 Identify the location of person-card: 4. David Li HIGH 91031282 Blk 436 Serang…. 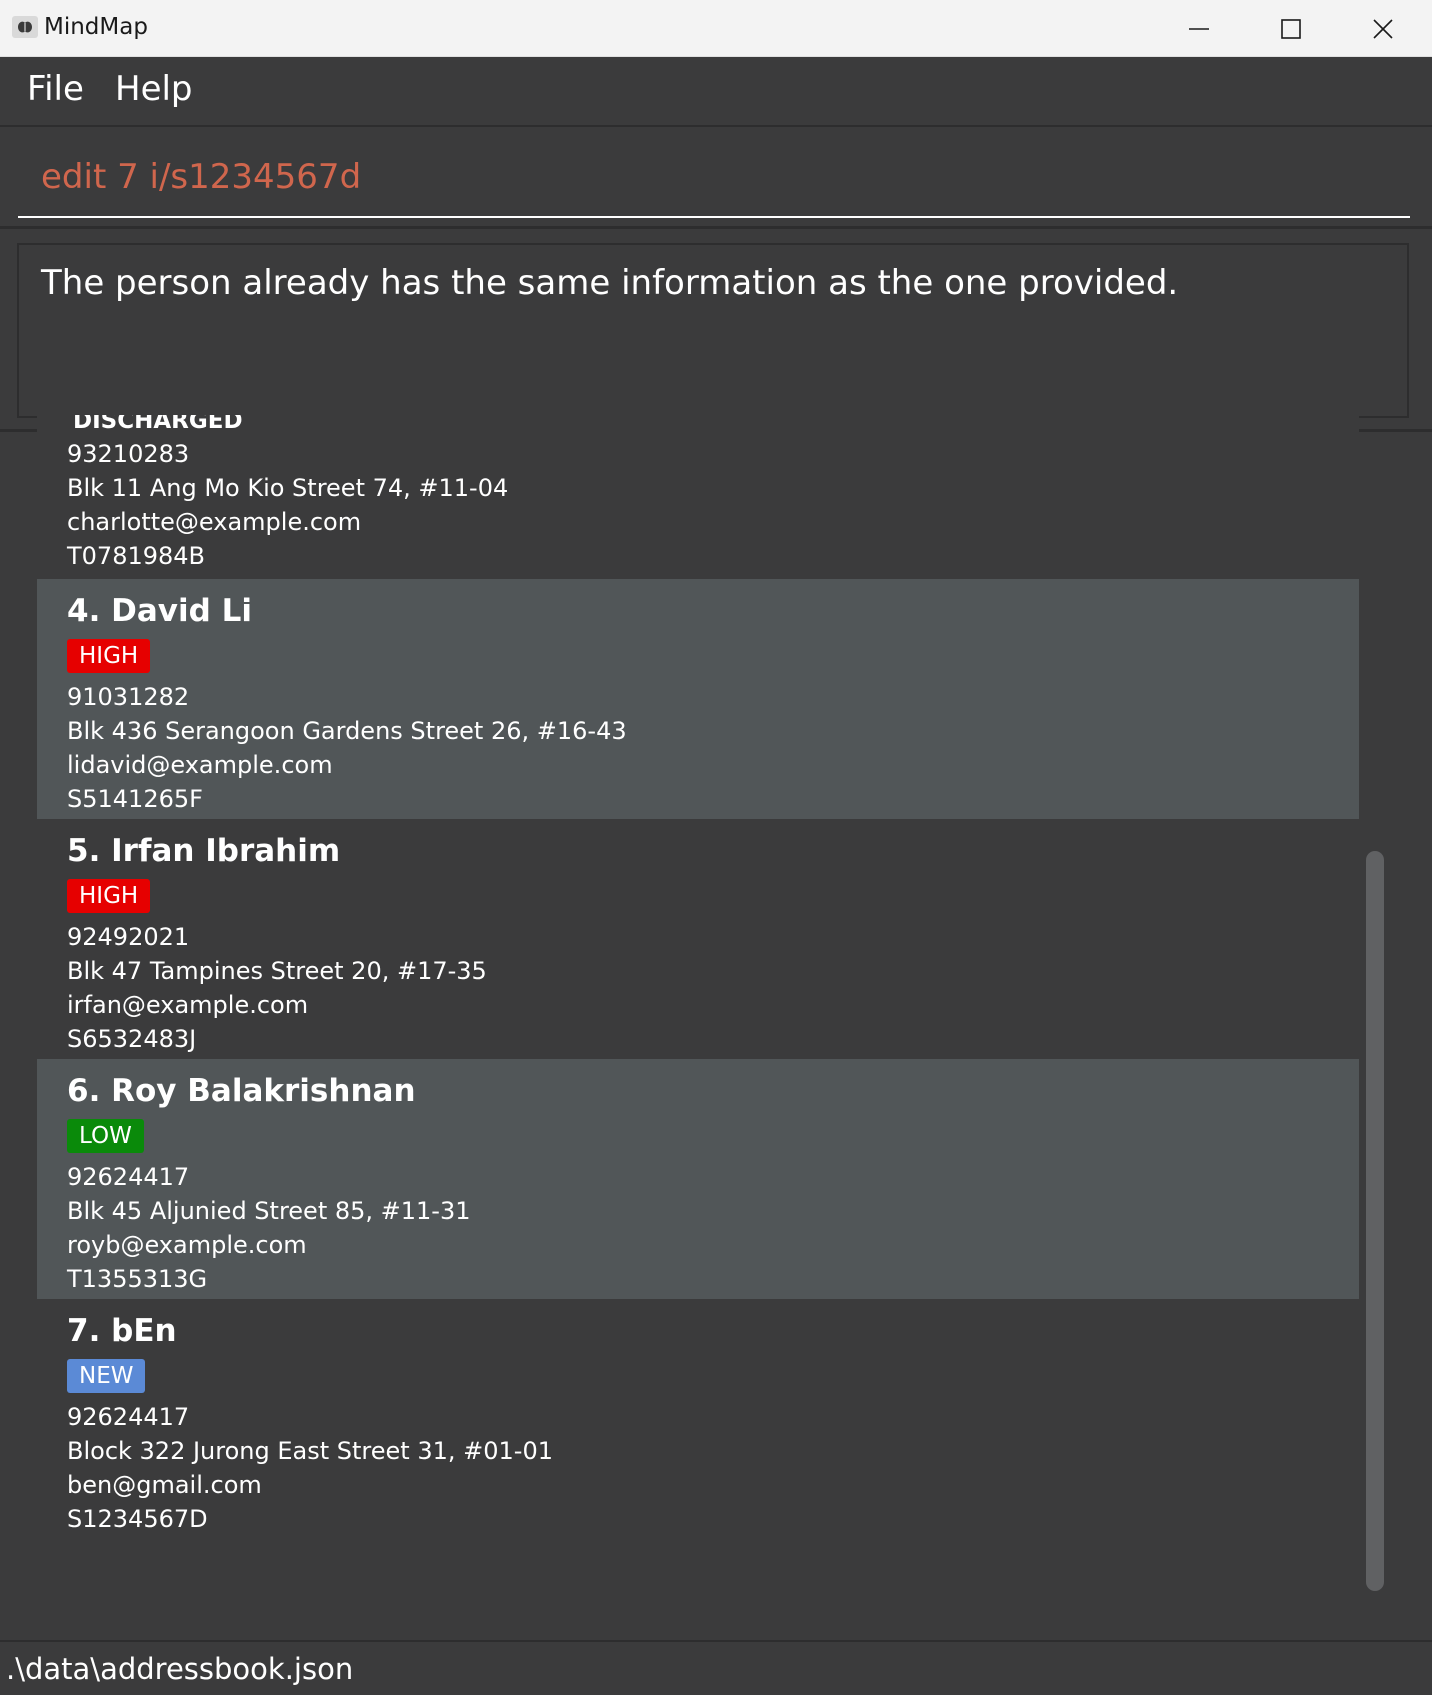
(698, 699).